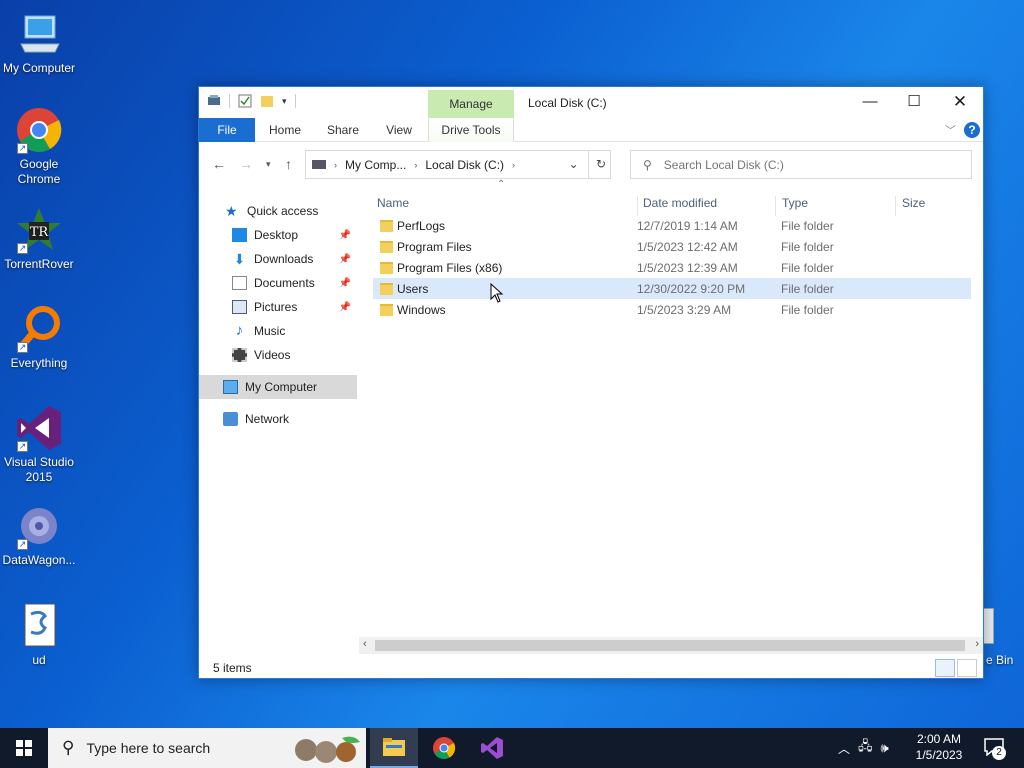 The width and height of the screenshot is (1024, 768). Describe the element at coordinates (214, 101) in the screenshot. I see `explorer-app-icon` at that location.